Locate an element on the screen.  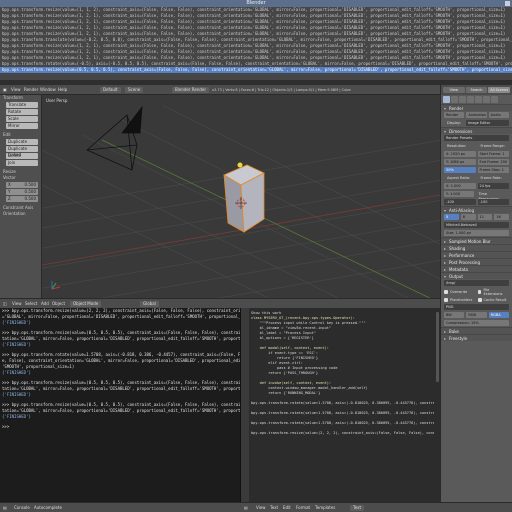
text-menu-edit: Edit is located at coordinates (287, 508).